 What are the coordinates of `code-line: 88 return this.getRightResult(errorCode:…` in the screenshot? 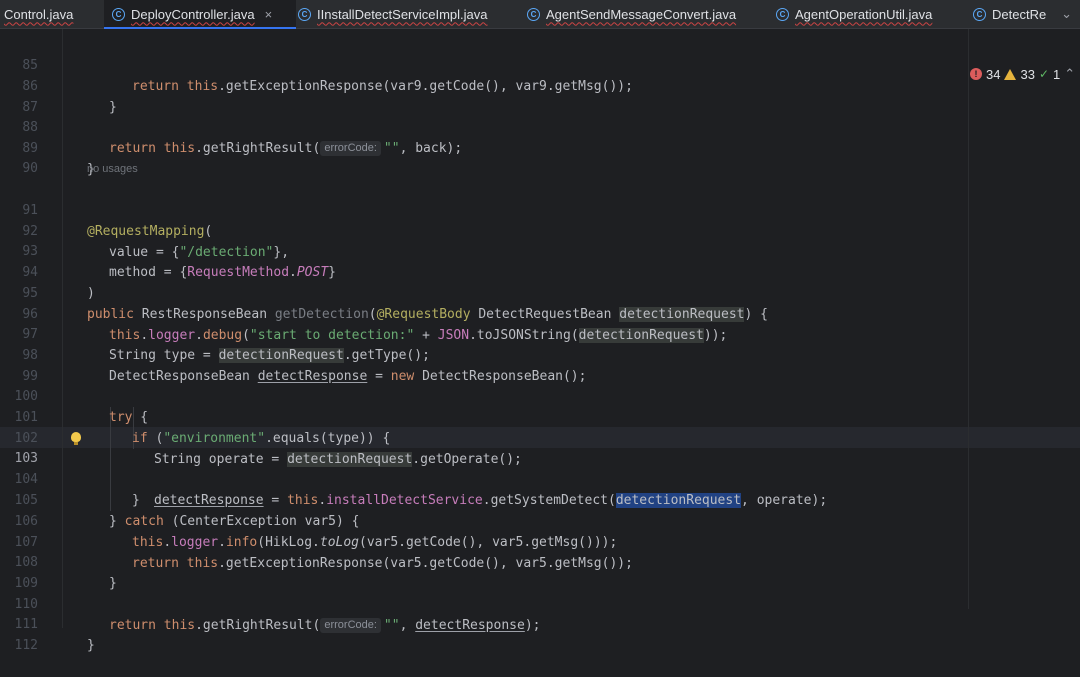 It's located at (540, 126).